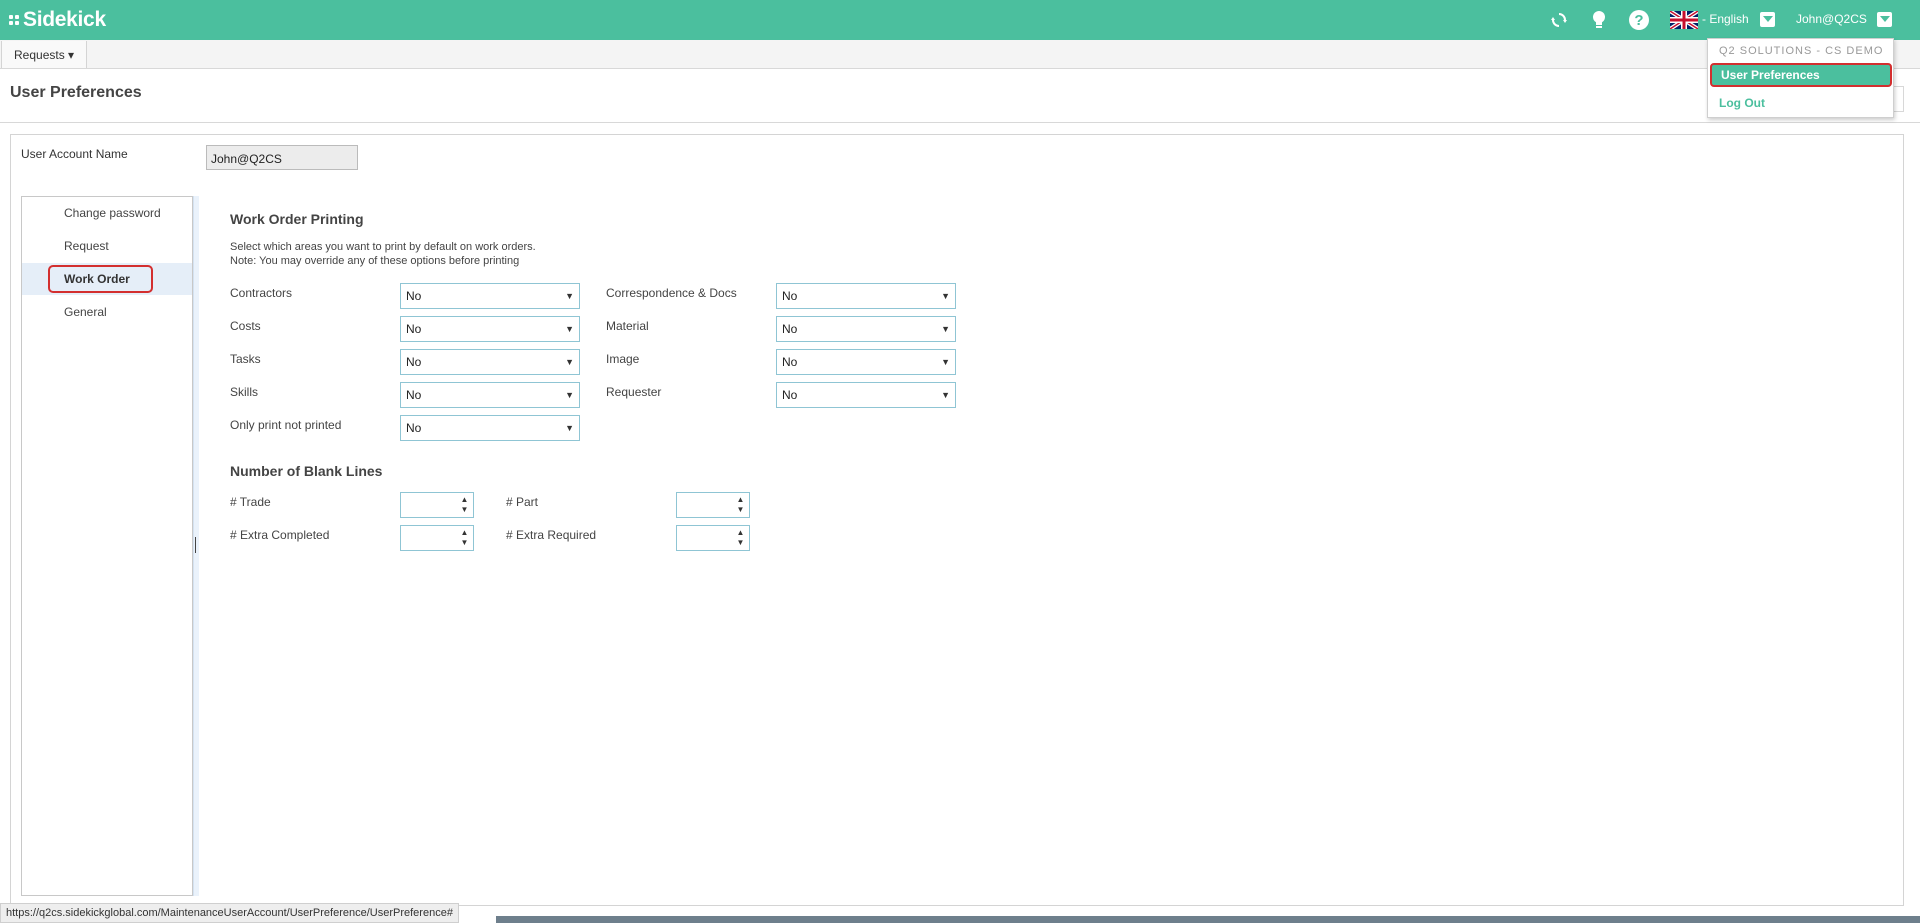 The width and height of the screenshot is (1920, 923). Describe the element at coordinates (1898, 99) in the screenshot. I see `title-bar-edge` at that location.